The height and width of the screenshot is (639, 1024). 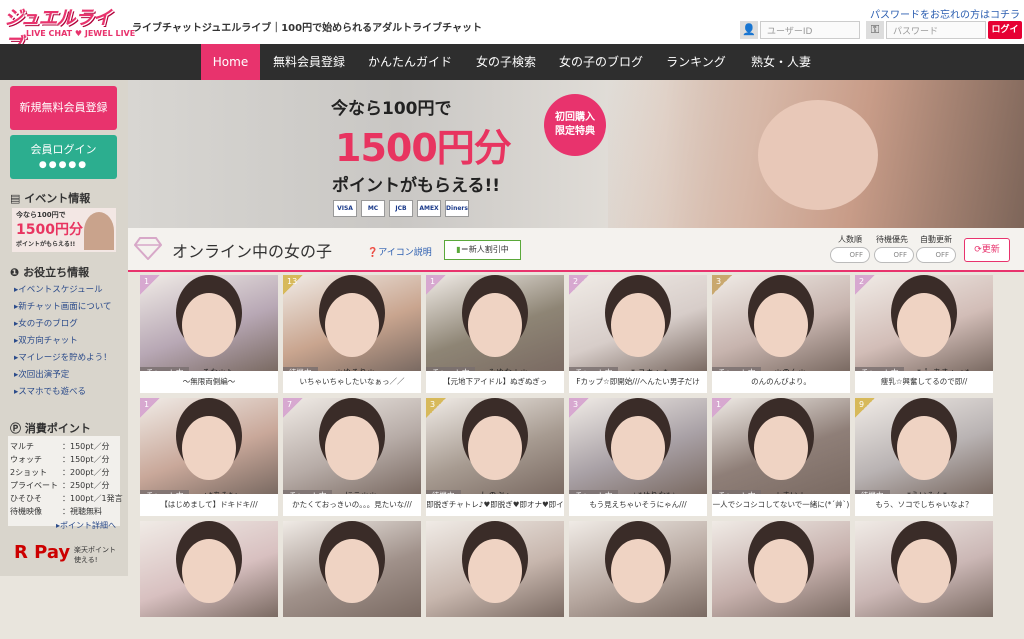 I want to click on nav-blog: 女の子のブログ, so click(x=601, y=62).